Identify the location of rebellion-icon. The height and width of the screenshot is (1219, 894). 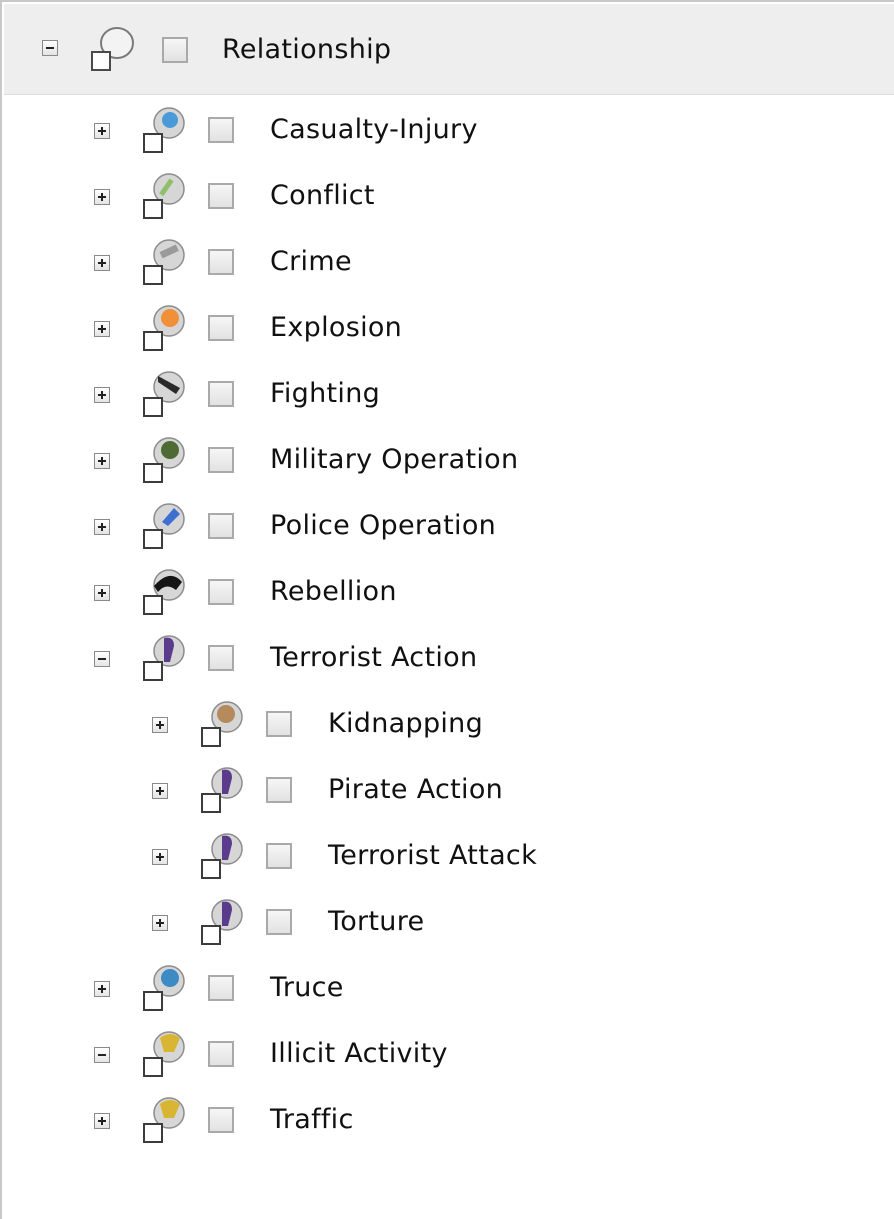
(164, 592).